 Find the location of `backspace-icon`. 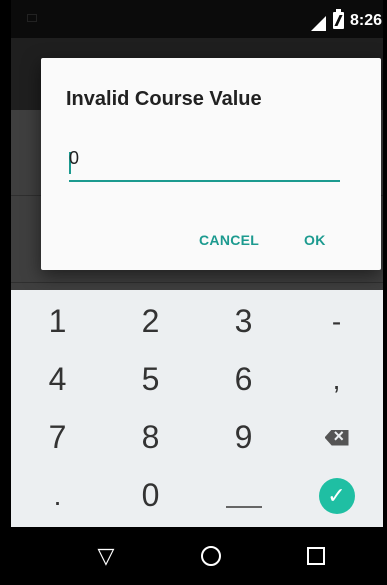

backspace-icon is located at coordinates (336, 437).